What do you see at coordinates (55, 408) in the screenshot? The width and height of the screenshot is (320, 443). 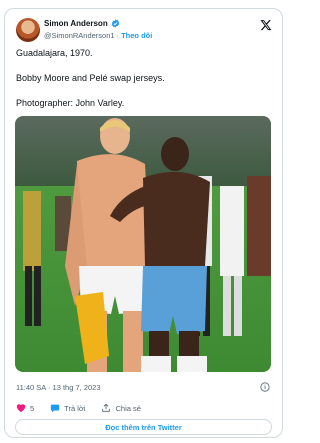 I see `reply-icon` at bounding box center [55, 408].